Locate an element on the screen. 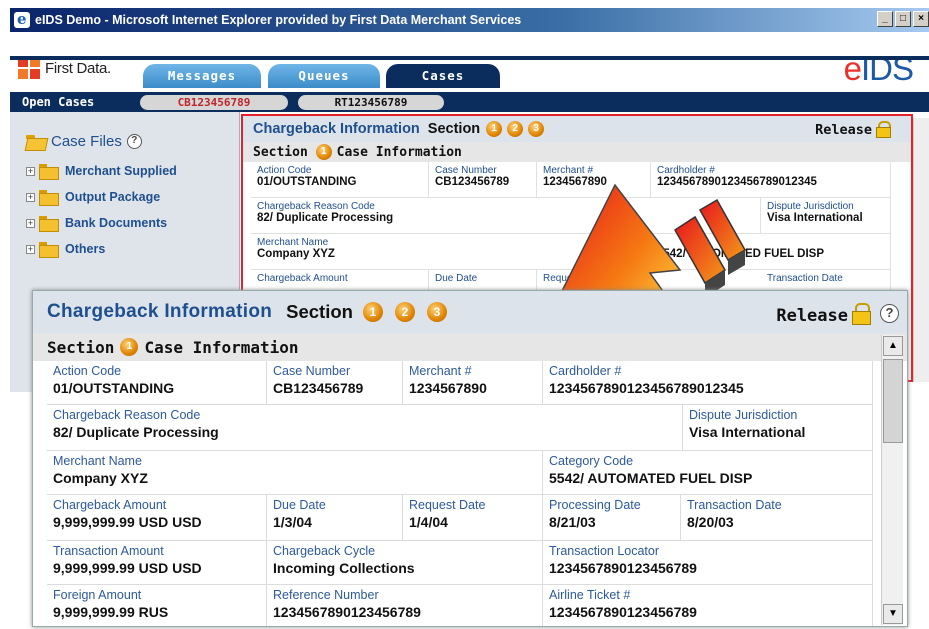 The image size is (929, 629). field-value: Visa International is located at coordinates (815, 218).